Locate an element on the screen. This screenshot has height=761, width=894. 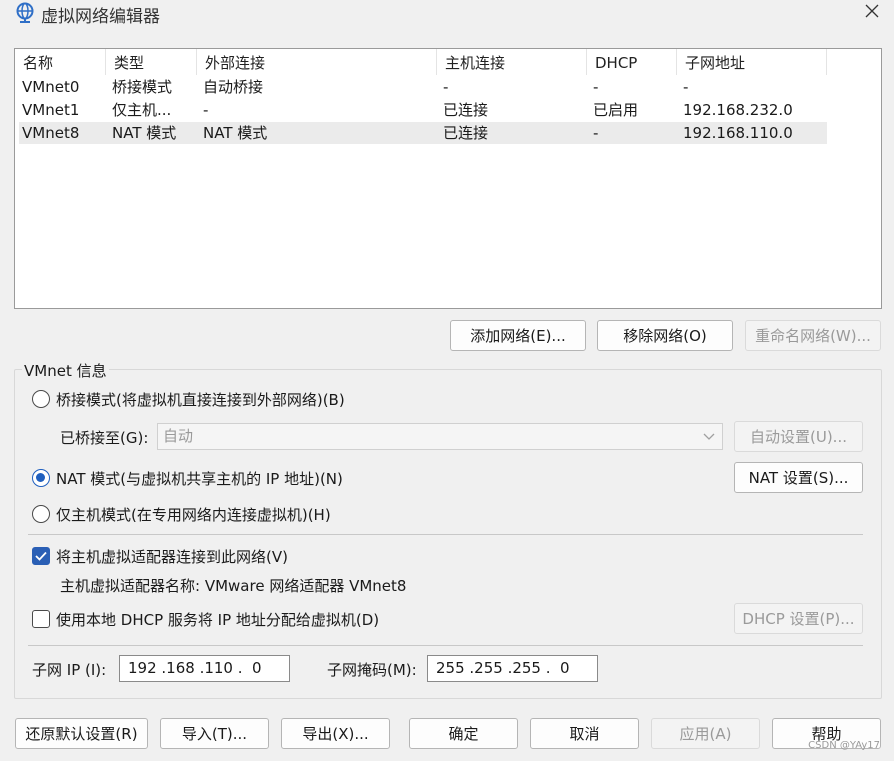
row-dhcp: 已启用 is located at coordinates (616, 110).